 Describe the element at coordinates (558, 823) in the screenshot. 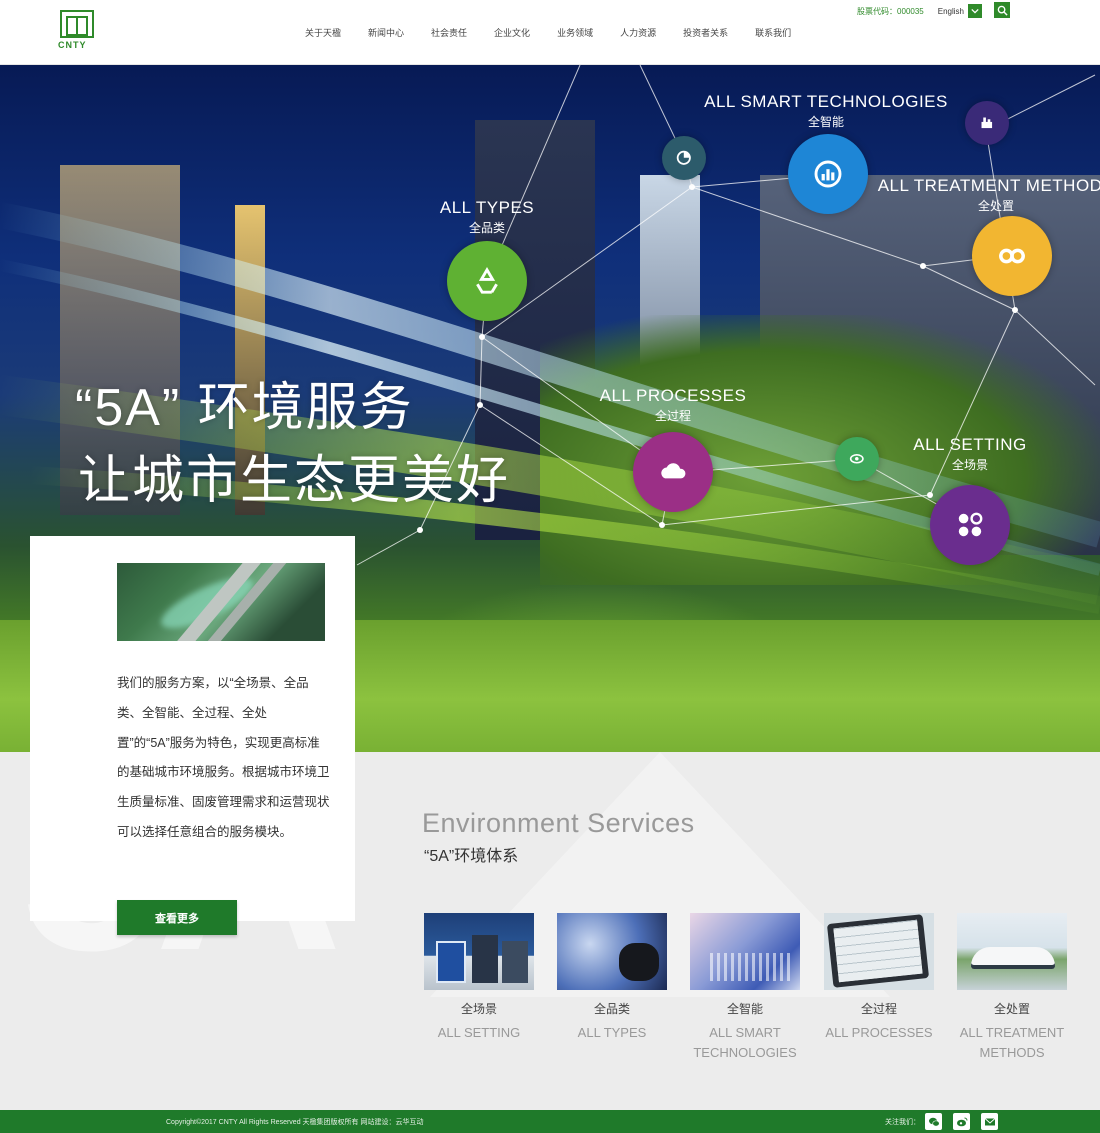

I see `section-title: Environment Services` at that location.